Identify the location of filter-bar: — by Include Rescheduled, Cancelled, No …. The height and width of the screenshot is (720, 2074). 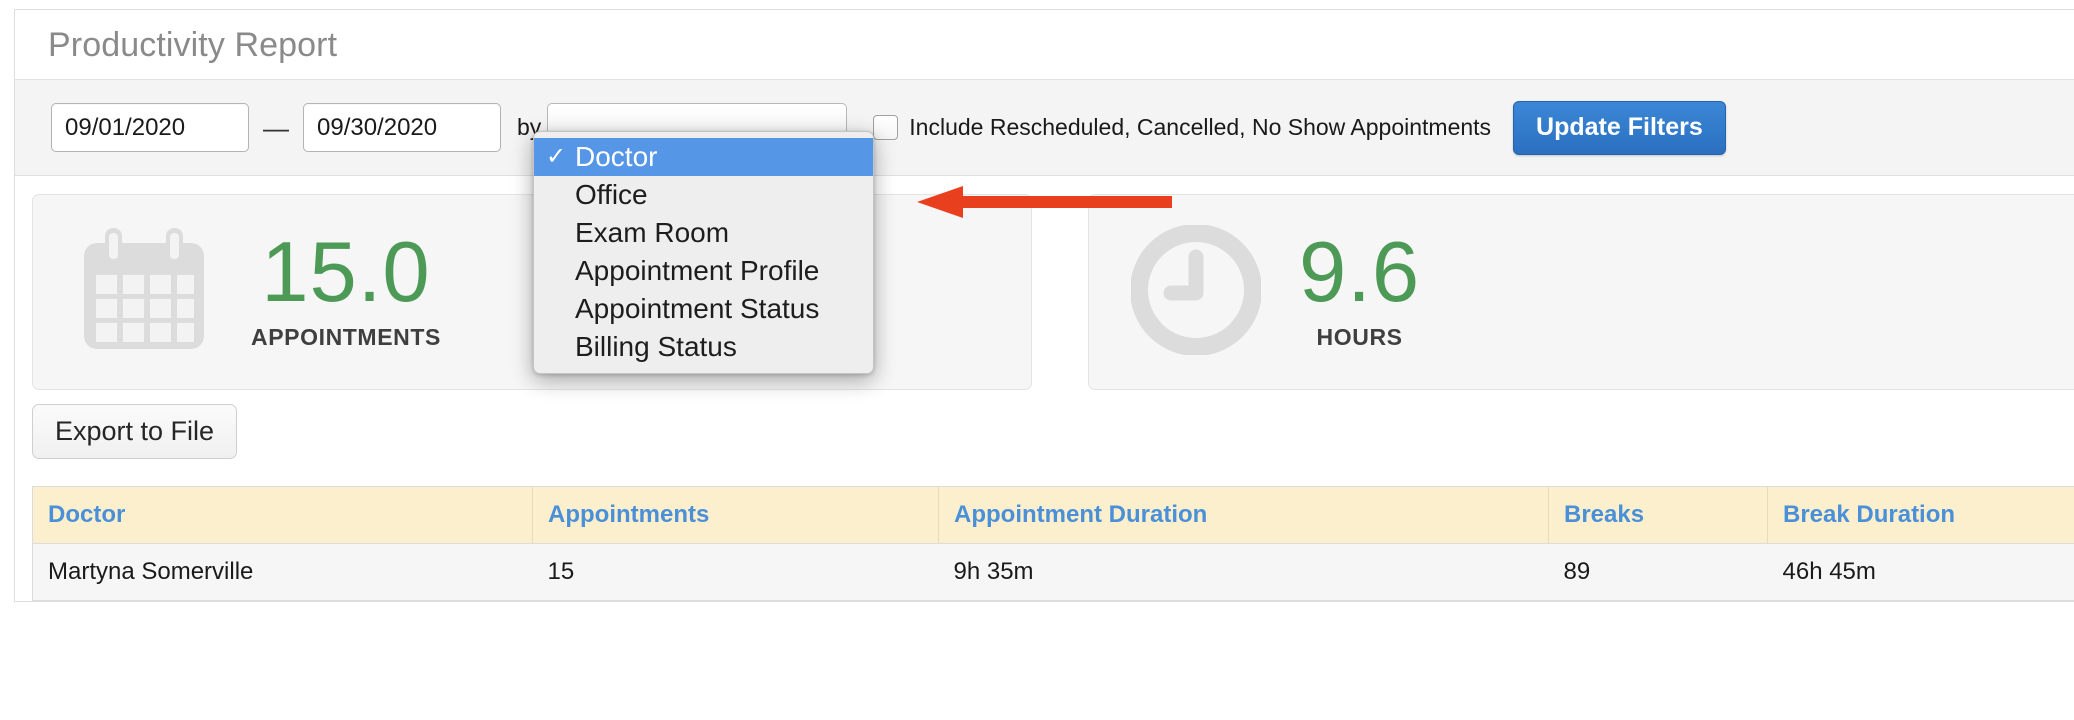
(1044, 128).